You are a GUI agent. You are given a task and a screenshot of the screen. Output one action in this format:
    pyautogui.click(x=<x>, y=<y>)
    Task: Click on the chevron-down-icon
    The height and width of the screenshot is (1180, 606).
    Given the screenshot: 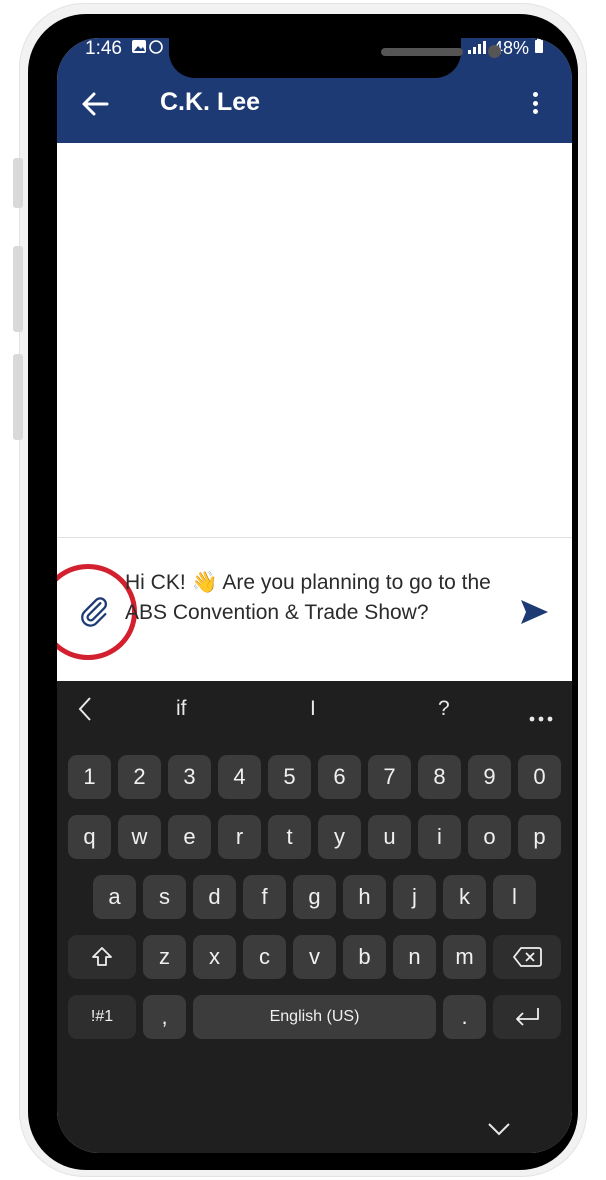 What is the action you would take?
    pyautogui.click(x=499, y=1129)
    